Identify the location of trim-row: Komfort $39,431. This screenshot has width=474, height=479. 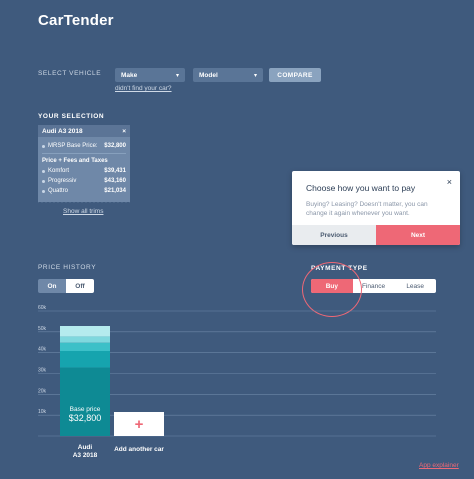
(84, 171).